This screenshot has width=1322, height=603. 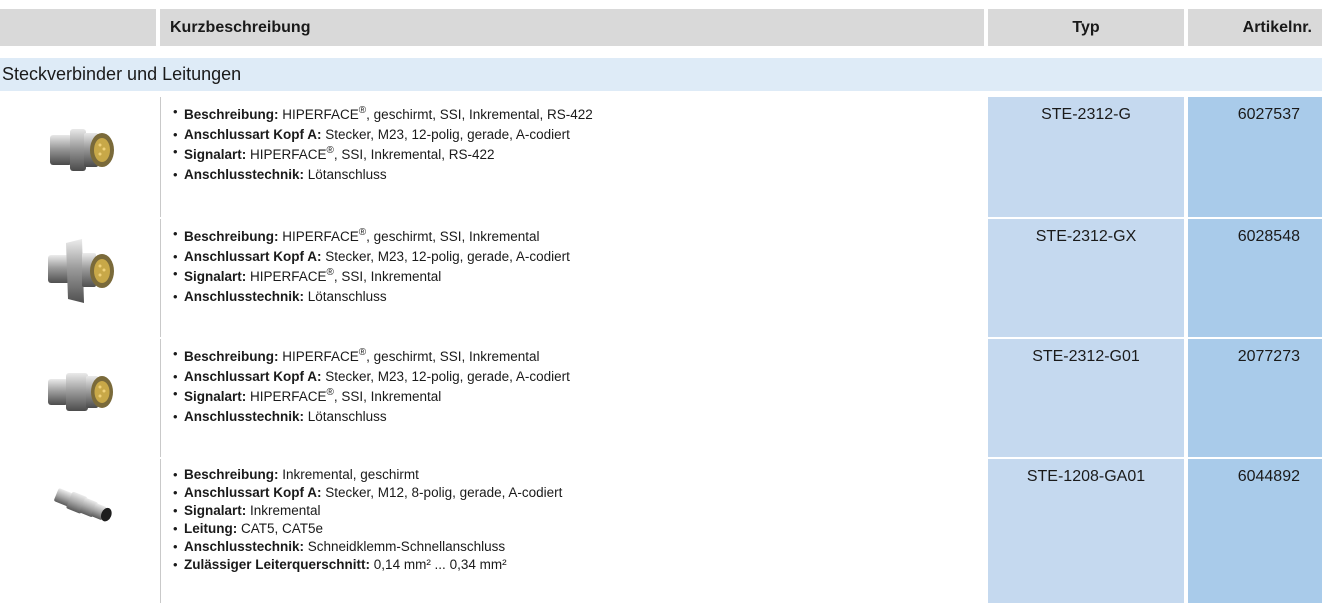 I want to click on connector-m23-flange-image, so click(x=85, y=272).